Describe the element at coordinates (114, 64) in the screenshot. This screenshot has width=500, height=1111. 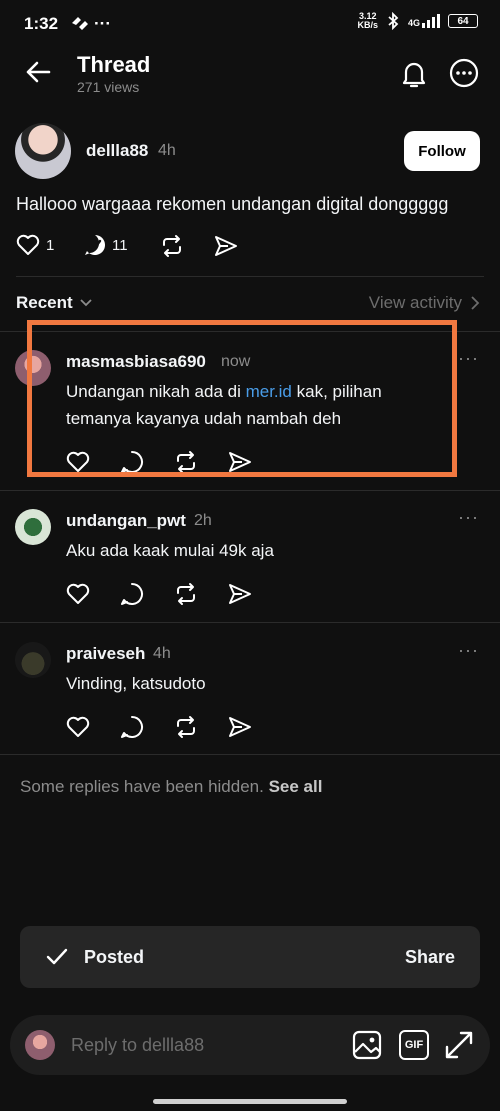
I see `page-title: Thread` at that location.